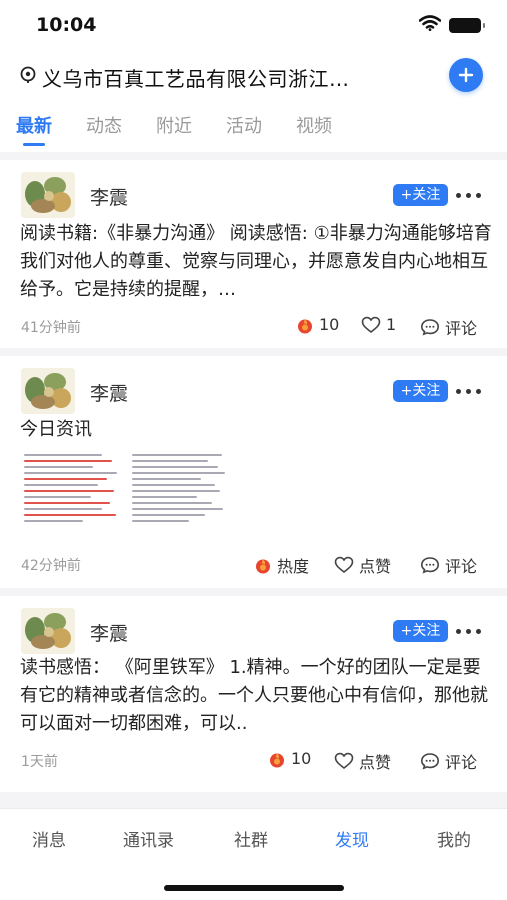 Image resolution: width=507 pixels, height=900 pixels. Describe the element at coordinates (251, 838) in the screenshot. I see `nav-item-community: 社群` at that location.